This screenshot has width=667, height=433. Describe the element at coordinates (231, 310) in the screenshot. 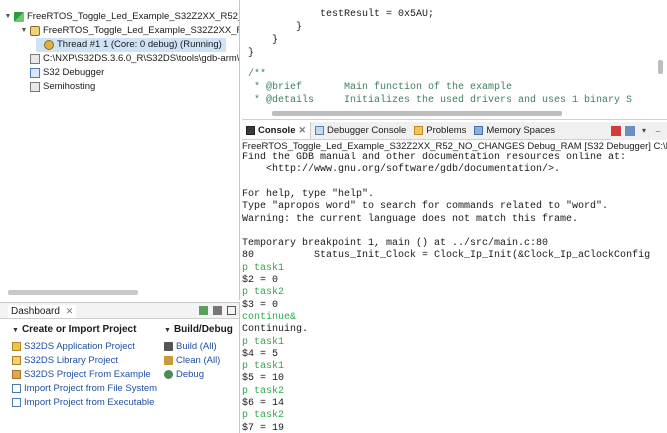

I see `maximize-icon` at that location.